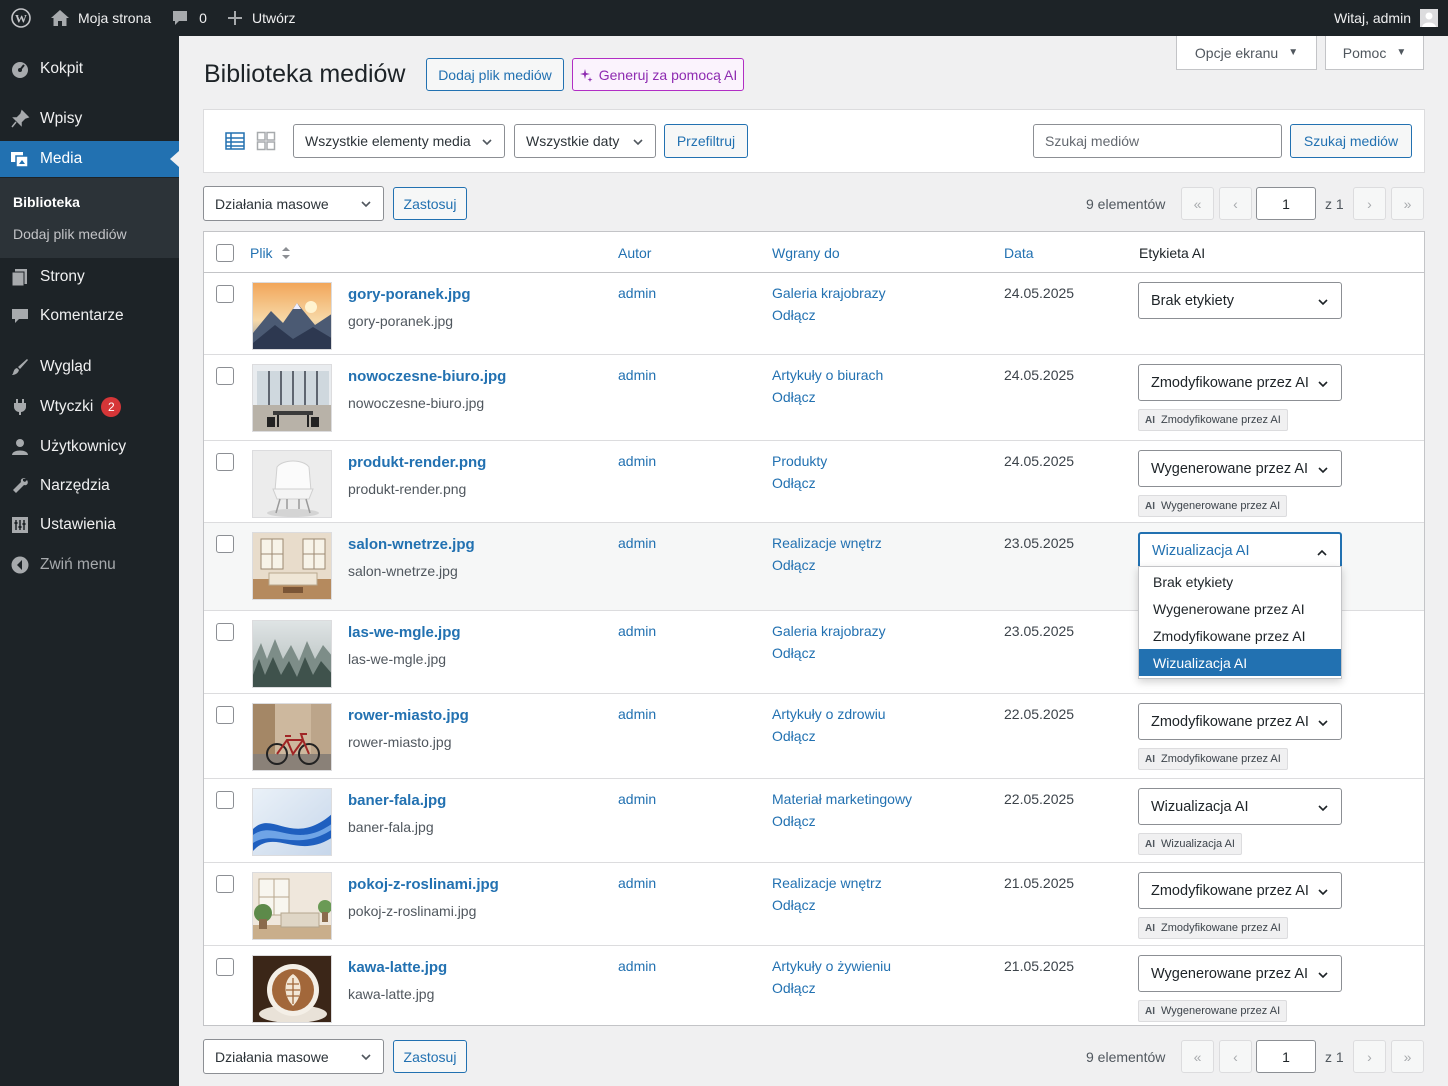 The height and width of the screenshot is (1086, 1448). What do you see at coordinates (89, 69) in the screenshot?
I see `sidebar-item-dashboard: Kokpit` at bounding box center [89, 69].